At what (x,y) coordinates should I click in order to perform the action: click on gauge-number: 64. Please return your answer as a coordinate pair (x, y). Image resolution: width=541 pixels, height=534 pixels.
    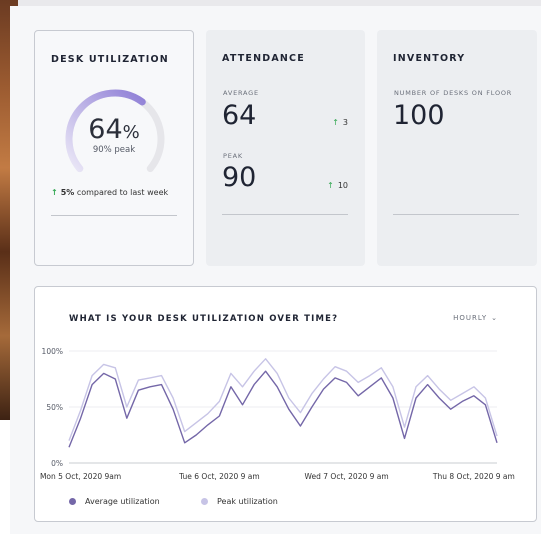
    Looking at the image, I should click on (105, 129).